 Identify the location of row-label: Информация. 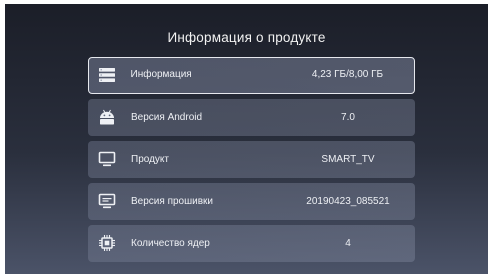
(161, 74).